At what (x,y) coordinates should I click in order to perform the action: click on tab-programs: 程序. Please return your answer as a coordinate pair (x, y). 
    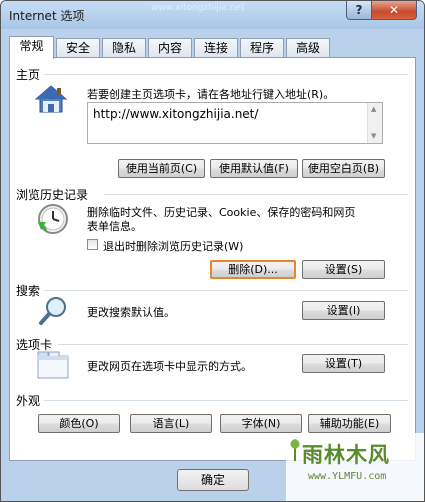
    Looking at the image, I should click on (262, 47).